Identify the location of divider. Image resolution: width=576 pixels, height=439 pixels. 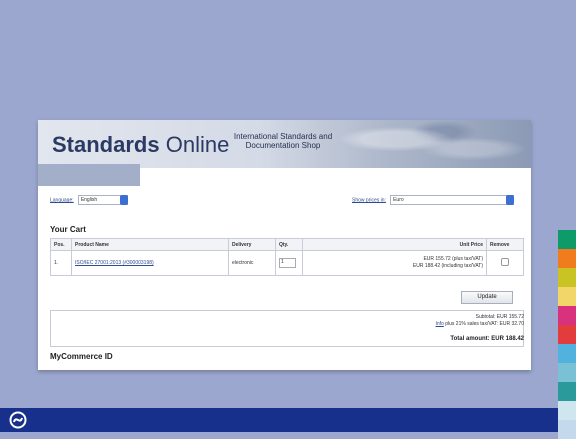
(287, 310).